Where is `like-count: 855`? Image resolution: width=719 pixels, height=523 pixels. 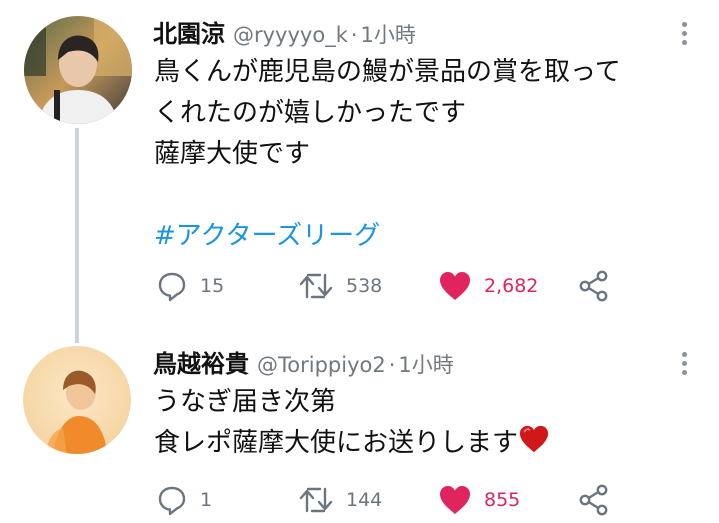
like-count: 855 is located at coordinates (502, 500).